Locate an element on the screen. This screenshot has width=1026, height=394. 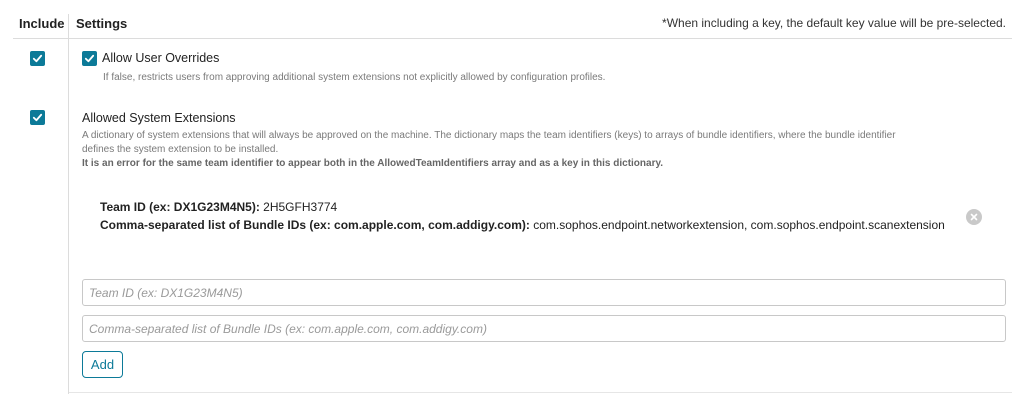
team-id-entry: Team ID (ex: DX1G23M4N5): 2H5GFH3774 is located at coordinates (218, 207).